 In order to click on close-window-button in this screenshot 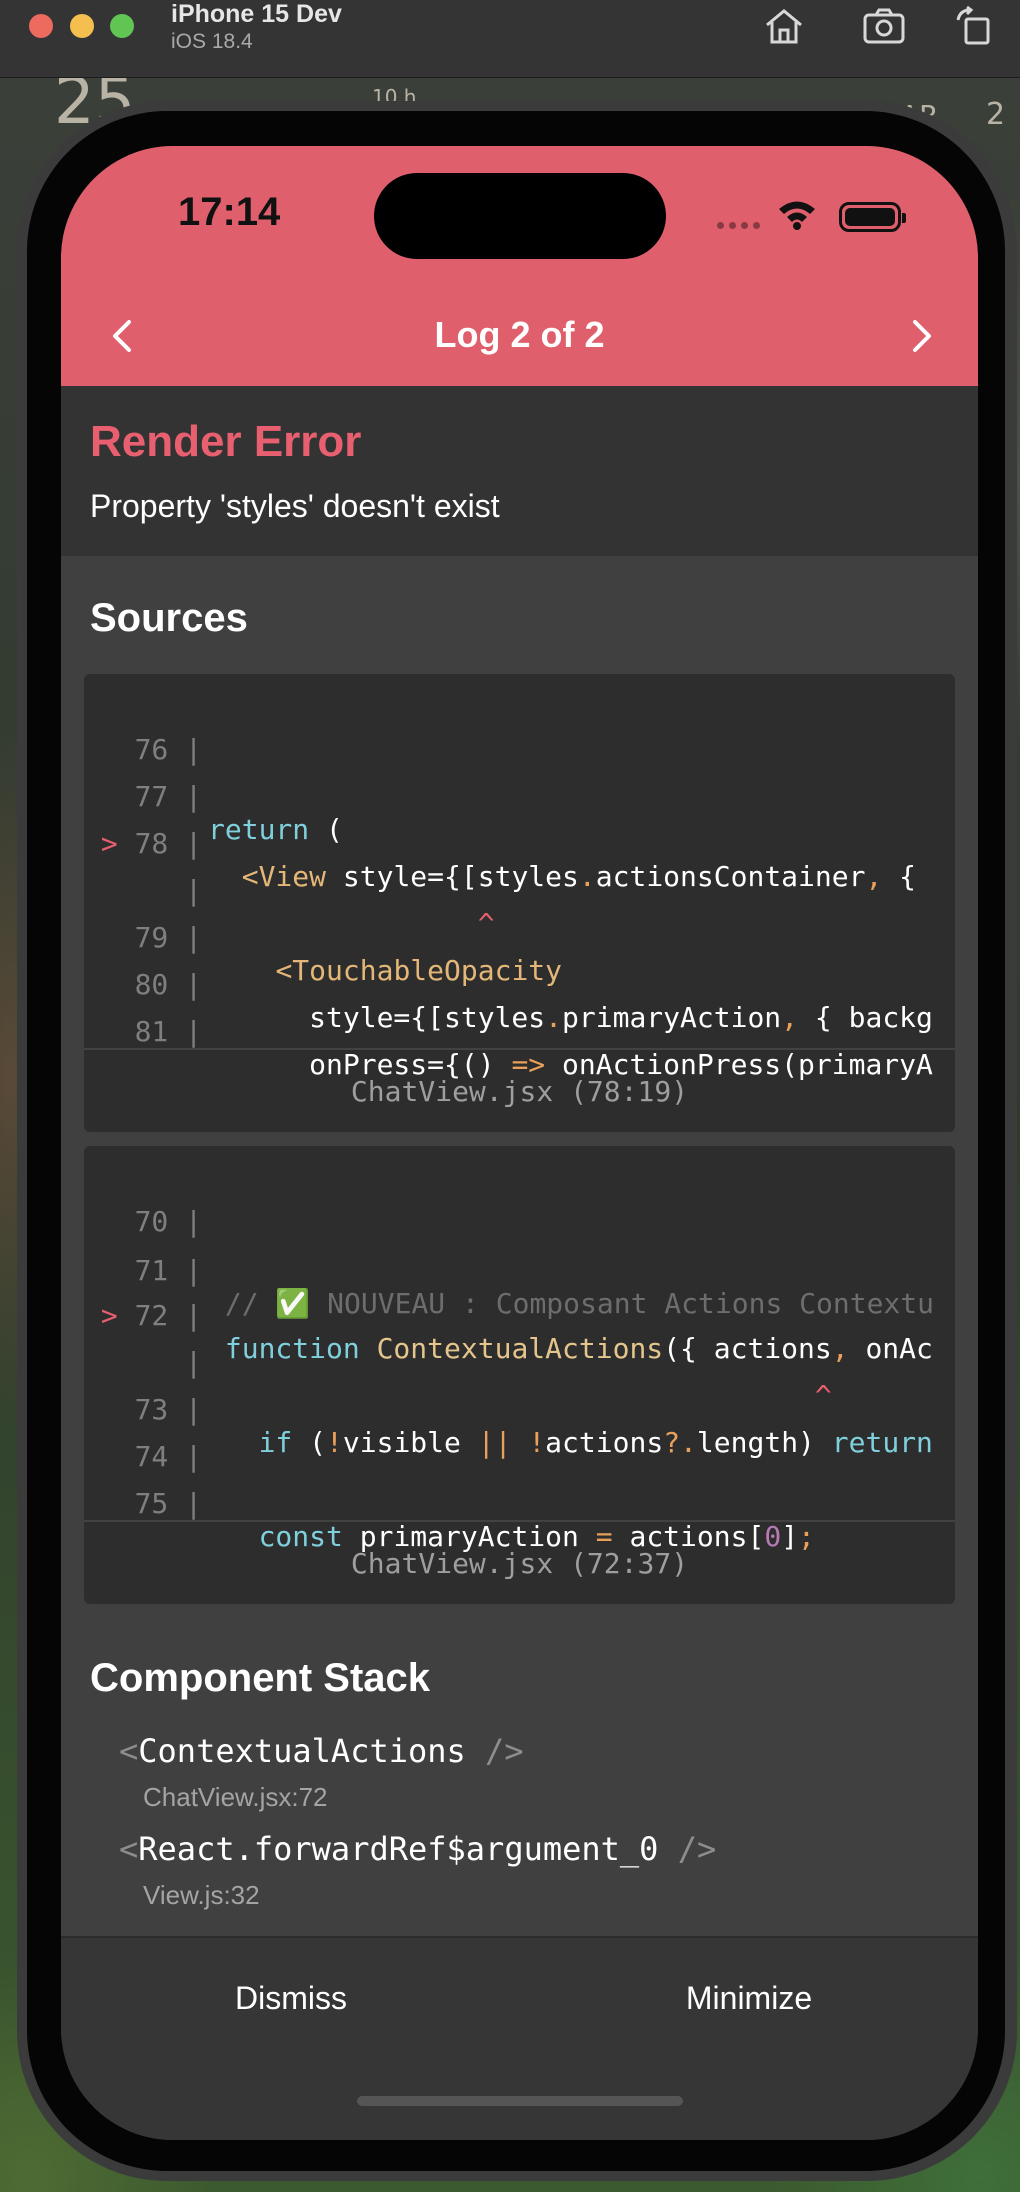, I will do `click(41, 26)`.